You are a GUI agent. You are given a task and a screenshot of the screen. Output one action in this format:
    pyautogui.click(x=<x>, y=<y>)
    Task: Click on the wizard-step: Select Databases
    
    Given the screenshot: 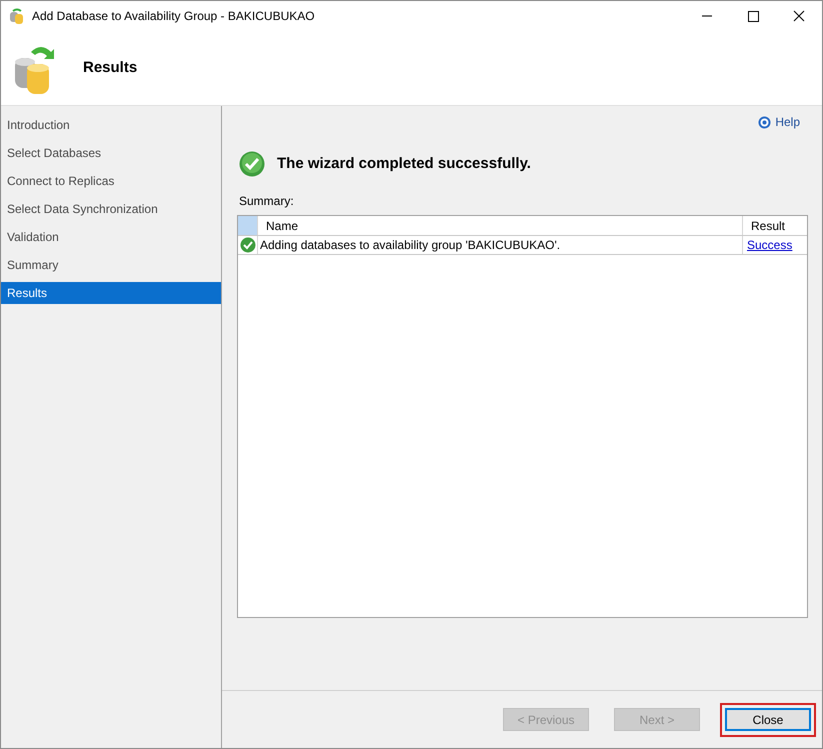 What is the action you would take?
    pyautogui.click(x=111, y=153)
    